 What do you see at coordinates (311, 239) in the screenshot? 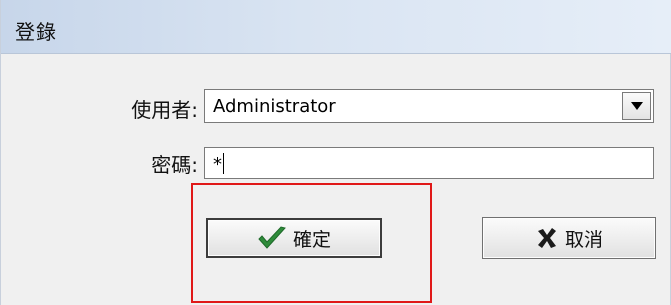
I see `ok-button-label: 確定` at bounding box center [311, 239].